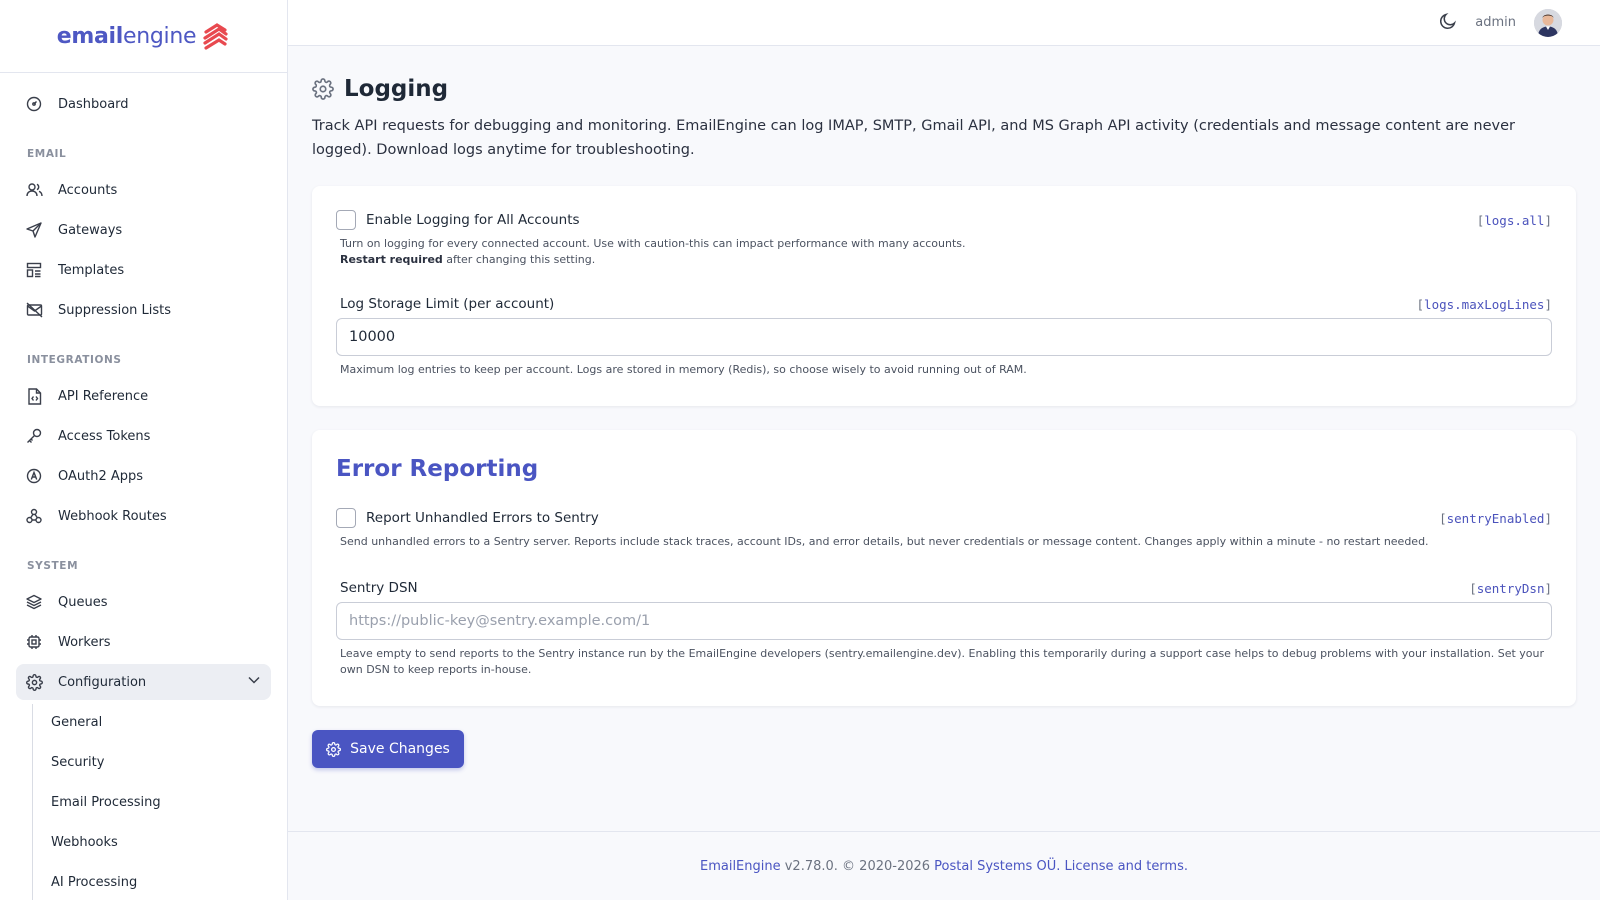 This screenshot has width=1600, height=900. Describe the element at coordinates (90, 230) in the screenshot. I see `sidebar-item-label: Gateways` at that location.